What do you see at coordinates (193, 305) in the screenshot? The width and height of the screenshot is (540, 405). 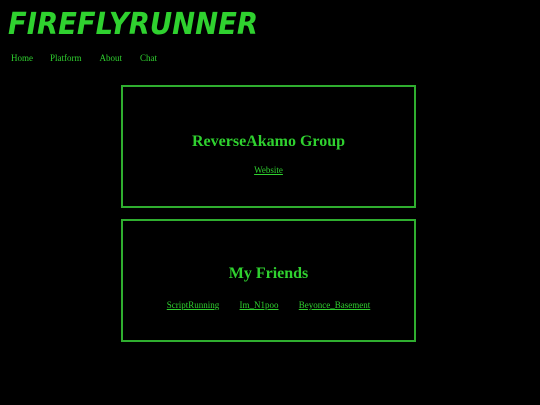 I see `friend-link-scriptrunning: ScriptRunning` at bounding box center [193, 305].